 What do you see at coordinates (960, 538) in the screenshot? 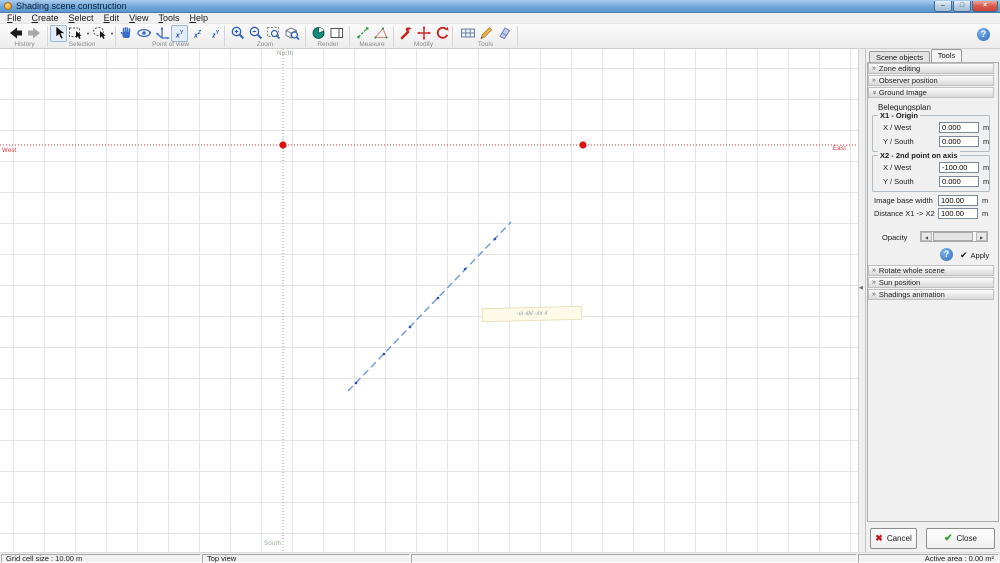
I see `close-button: ✔ Close` at bounding box center [960, 538].